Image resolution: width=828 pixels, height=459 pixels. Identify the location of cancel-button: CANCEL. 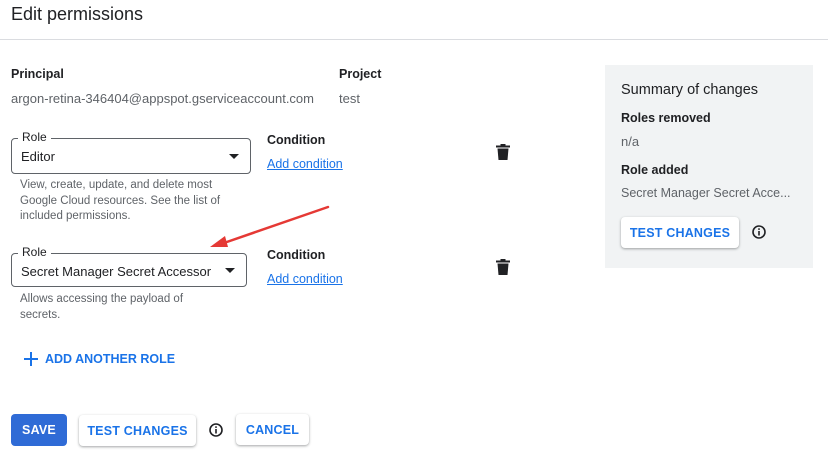
(272, 429).